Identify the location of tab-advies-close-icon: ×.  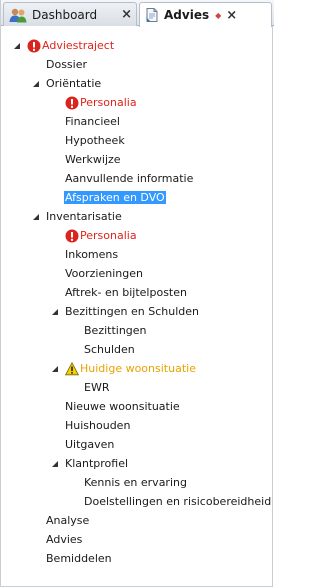
(231, 15).